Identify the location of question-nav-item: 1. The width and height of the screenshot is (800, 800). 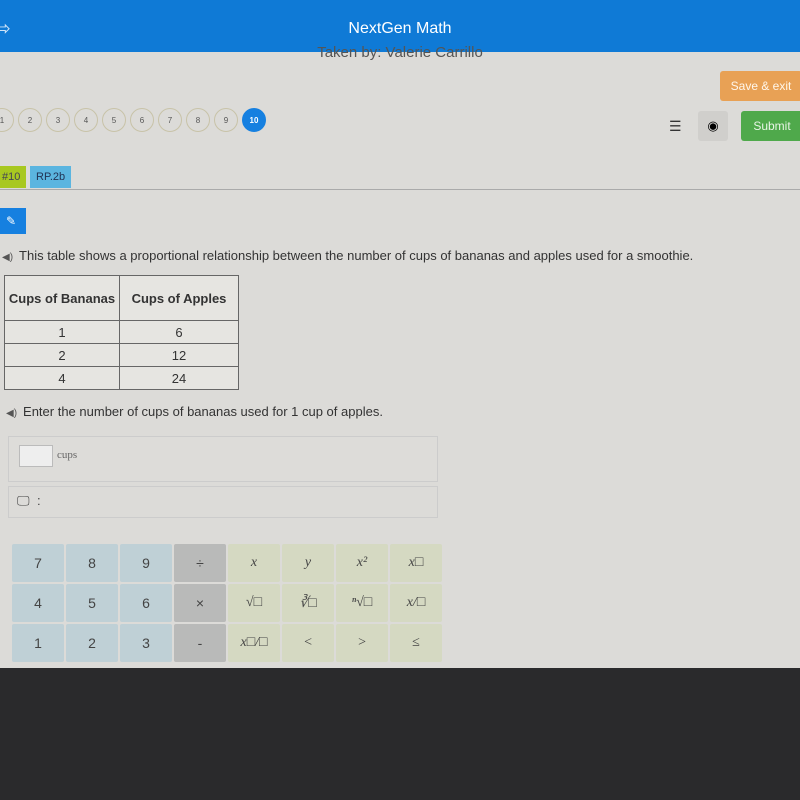
(7, 120).